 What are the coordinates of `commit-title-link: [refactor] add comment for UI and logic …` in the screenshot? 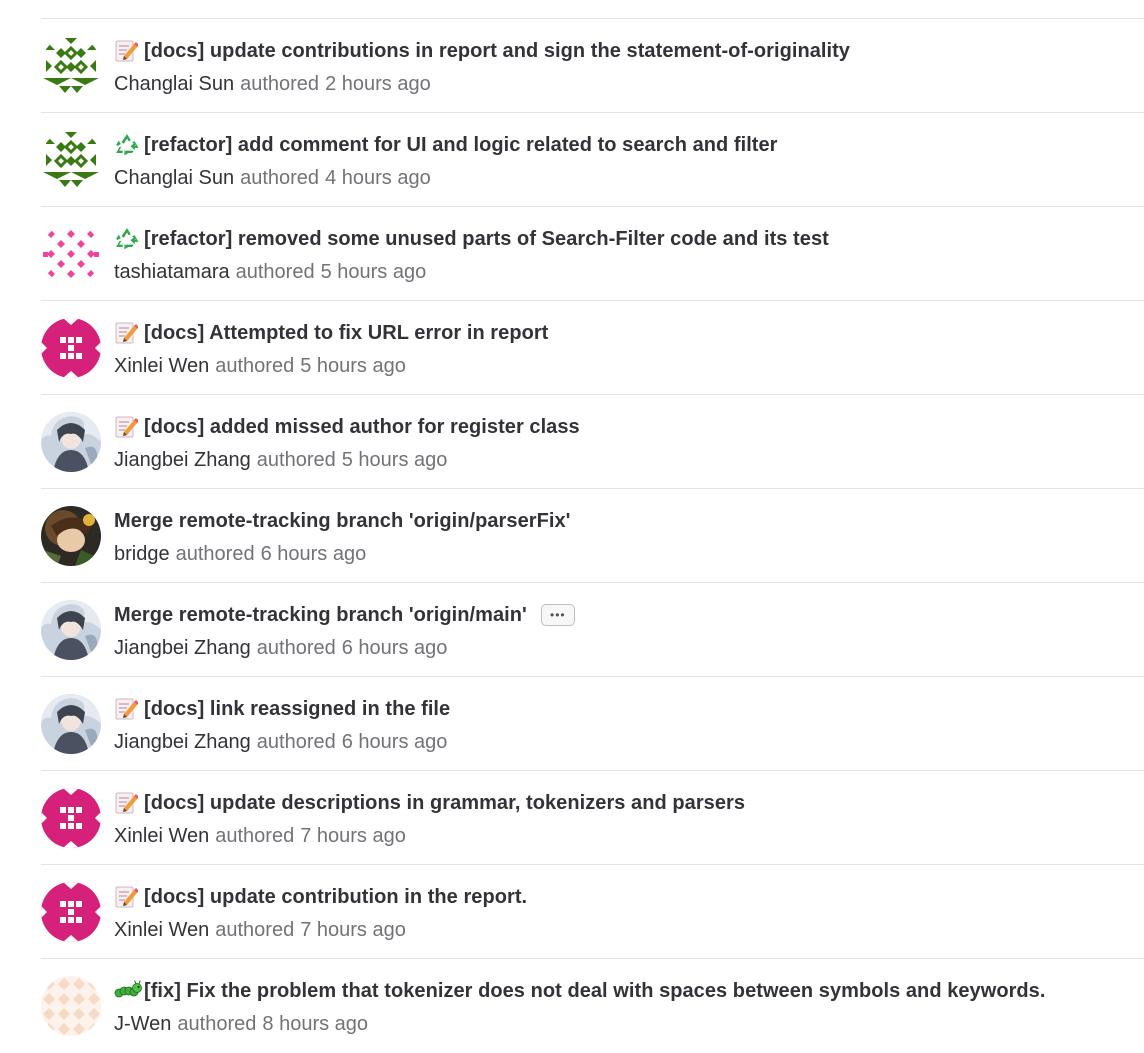 It's located at (461, 145).